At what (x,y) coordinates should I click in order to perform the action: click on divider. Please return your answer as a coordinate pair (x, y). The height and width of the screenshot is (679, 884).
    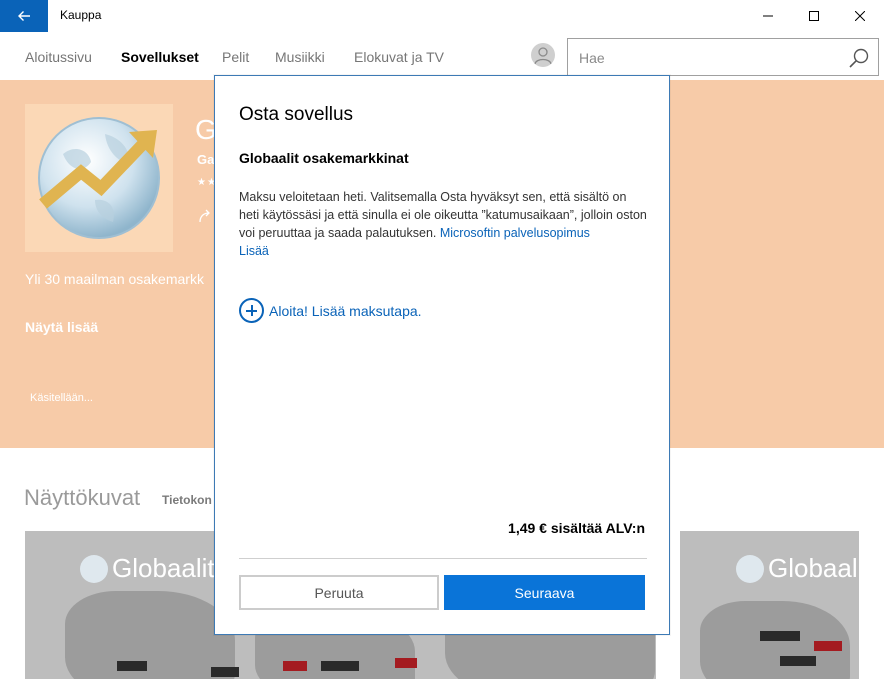
    Looking at the image, I should click on (443, 558).